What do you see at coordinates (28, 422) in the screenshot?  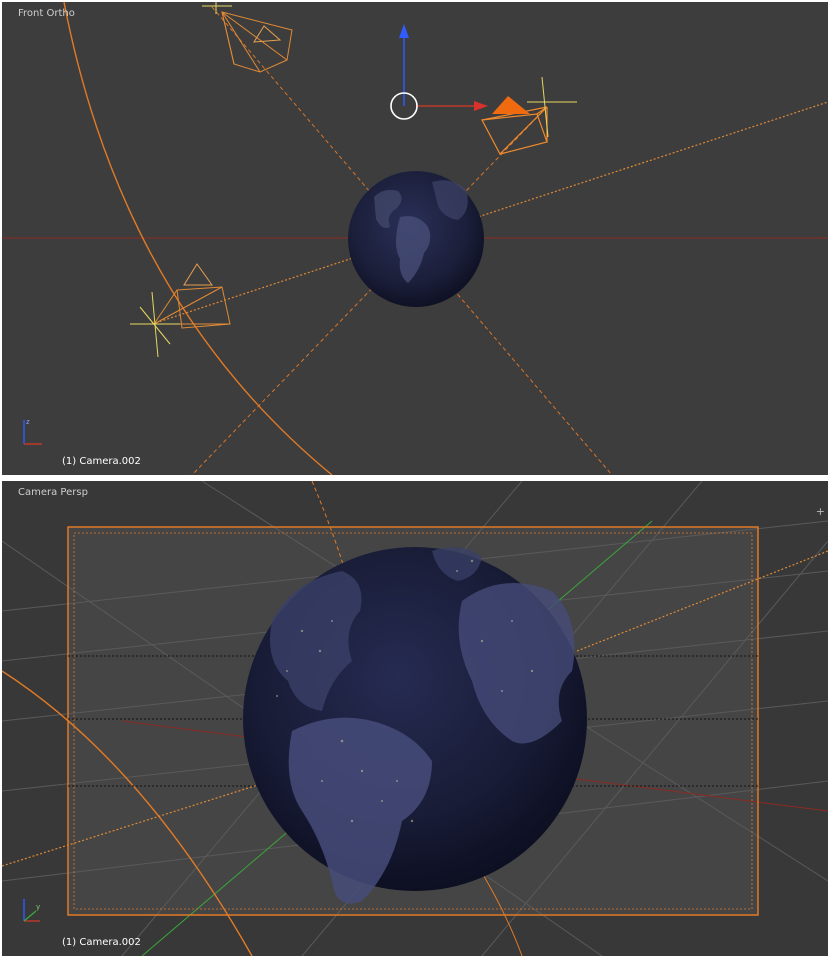 I see `svg-text: z` at bounding box center [28, 422].